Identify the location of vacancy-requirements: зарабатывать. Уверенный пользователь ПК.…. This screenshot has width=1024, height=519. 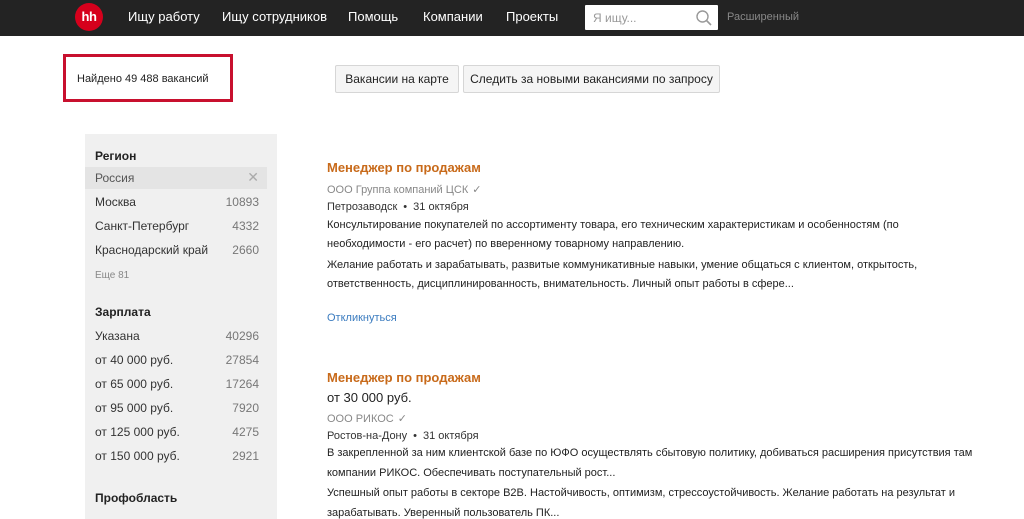
(443, 513).